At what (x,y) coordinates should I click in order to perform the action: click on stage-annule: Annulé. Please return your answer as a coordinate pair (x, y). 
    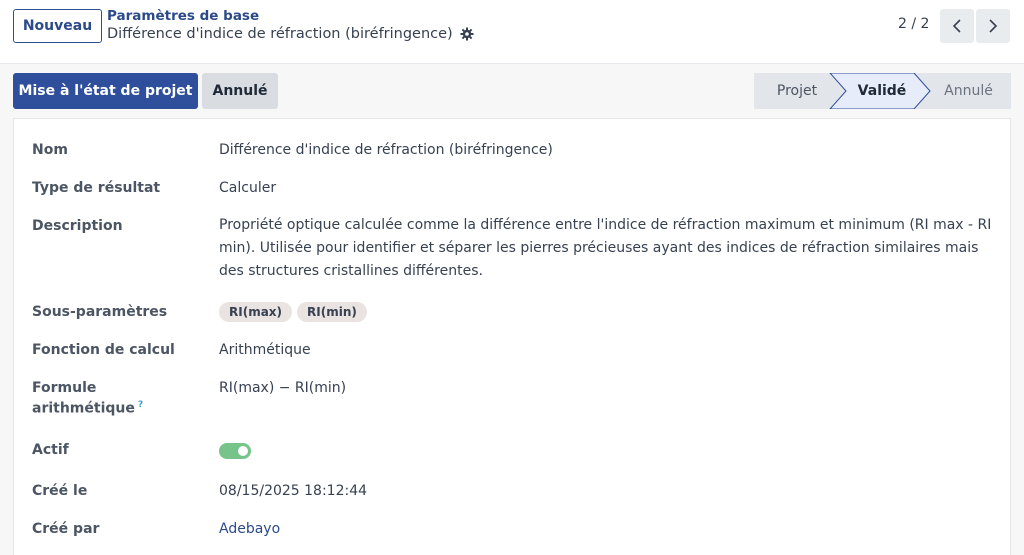
    Looking at the image, I should click on (968, 91).